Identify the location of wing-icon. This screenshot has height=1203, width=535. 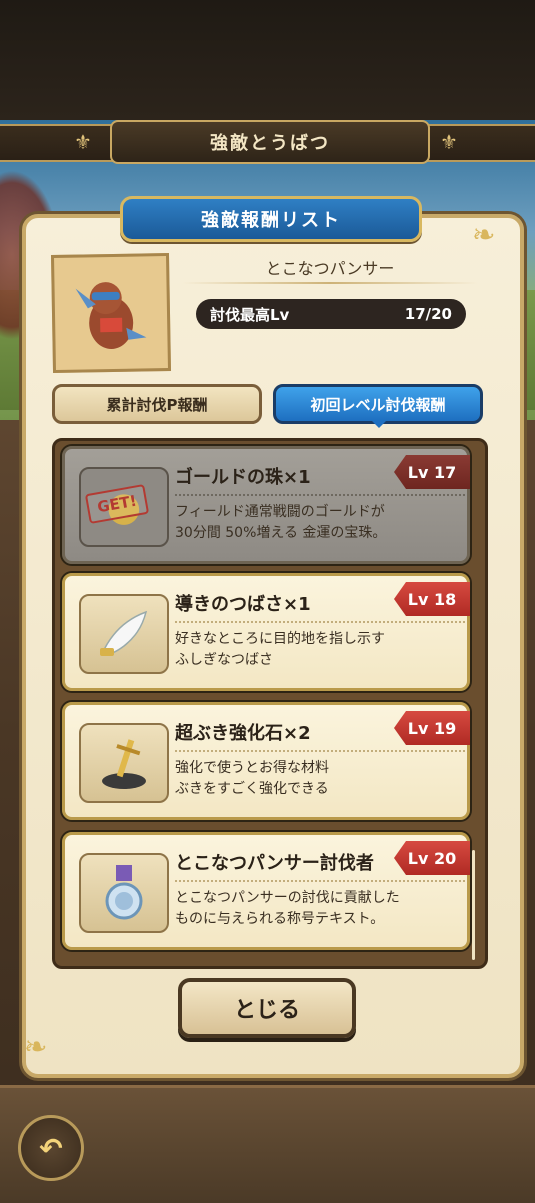
(124, 634).